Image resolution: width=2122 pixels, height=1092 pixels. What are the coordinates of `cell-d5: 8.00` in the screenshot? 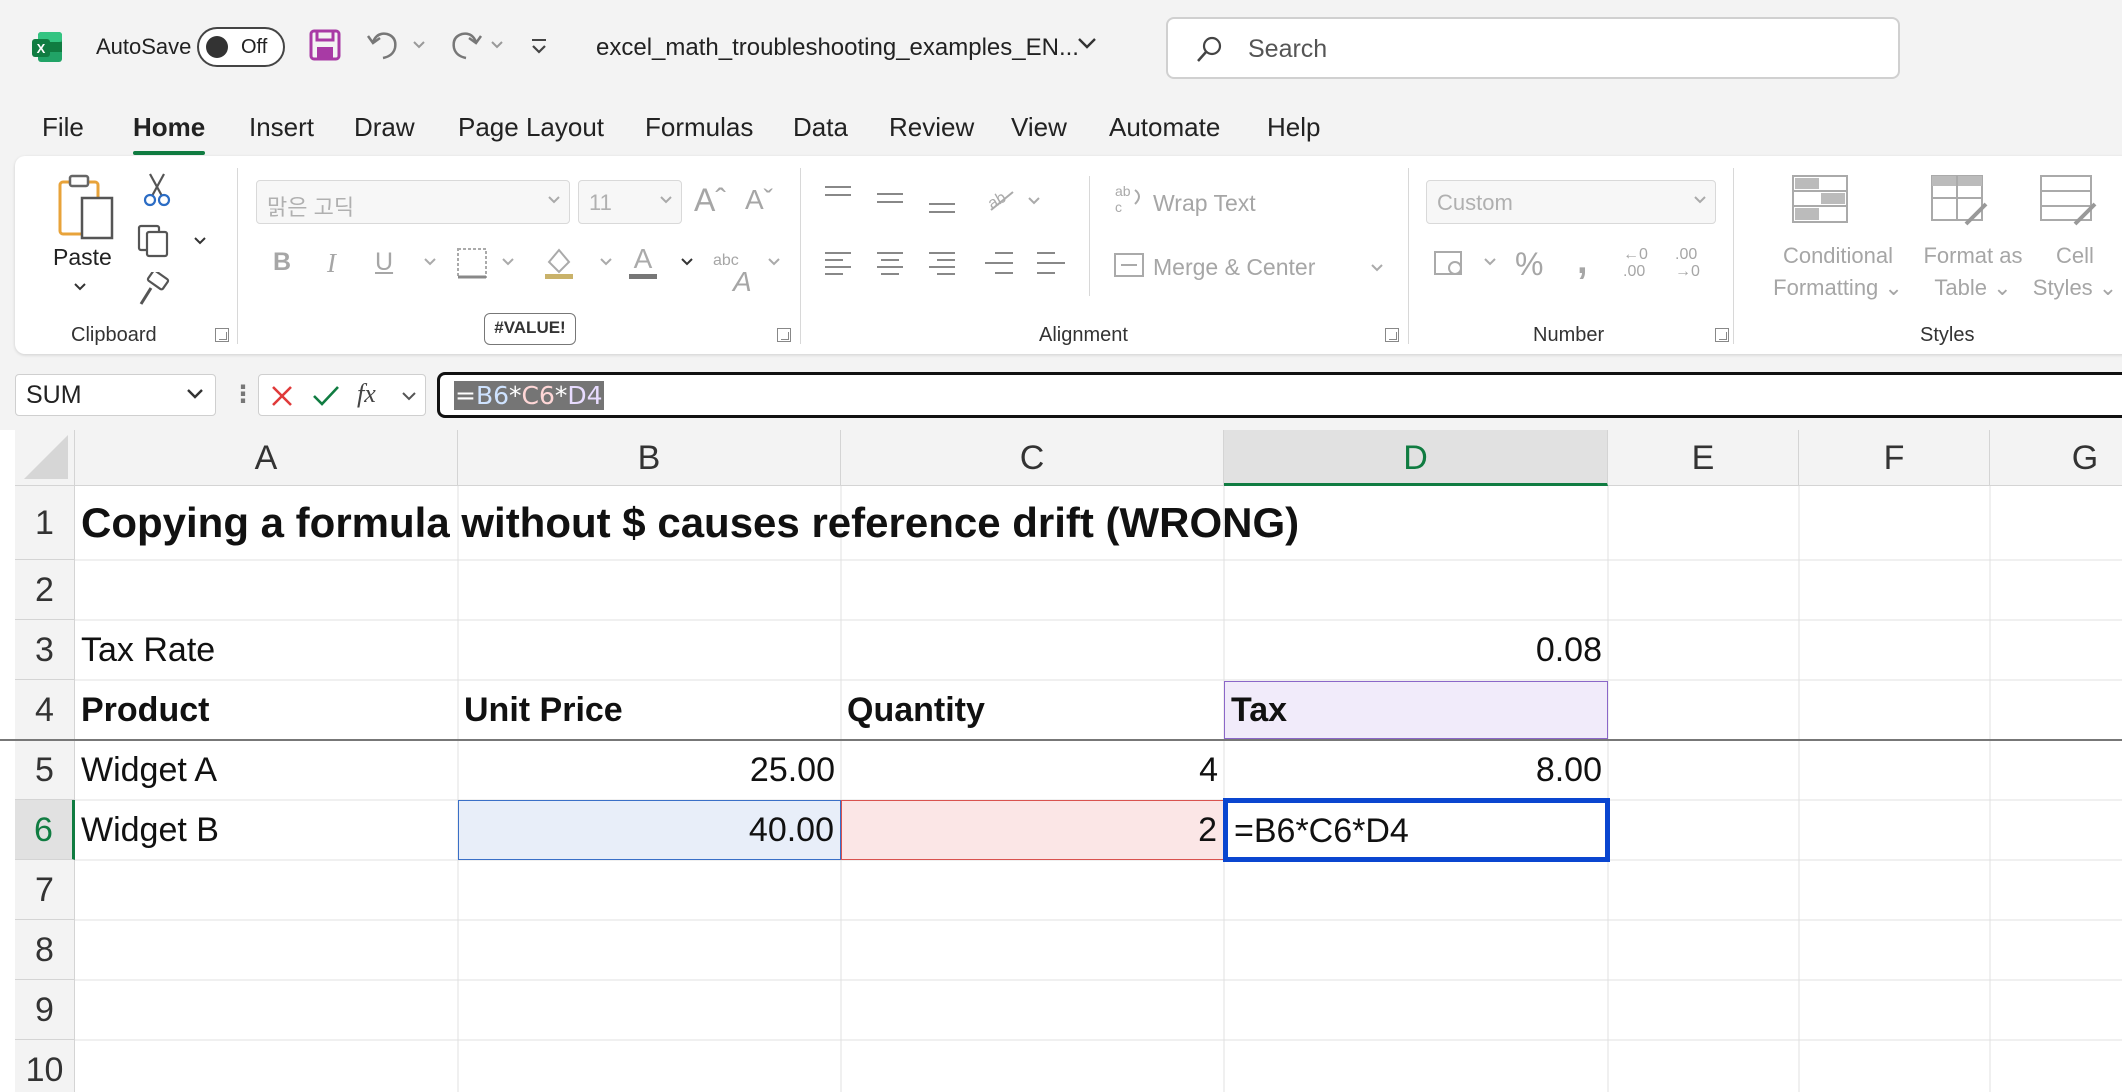 It's located at (1416, 770).